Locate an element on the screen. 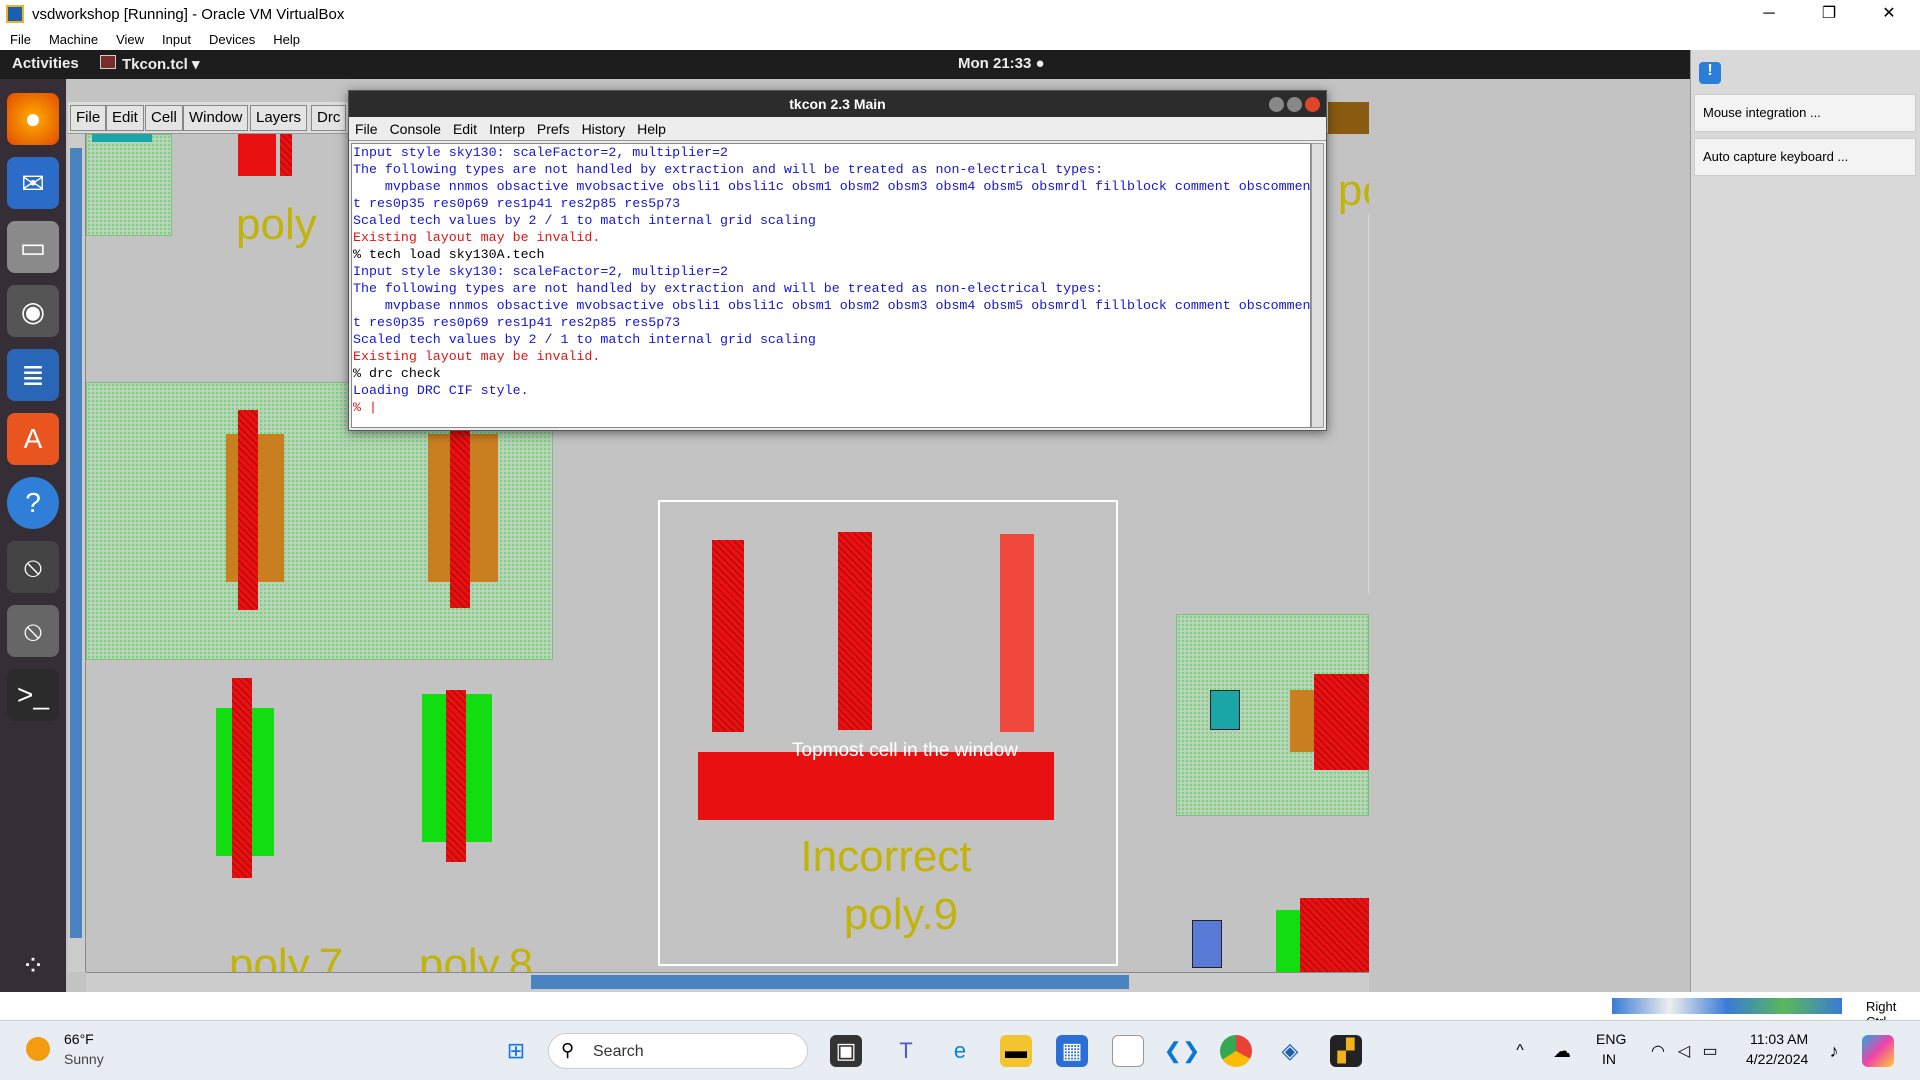 The width and height of the screenshot is (1920, 1080). help-icon: ? is located at coordinates (33, 503).